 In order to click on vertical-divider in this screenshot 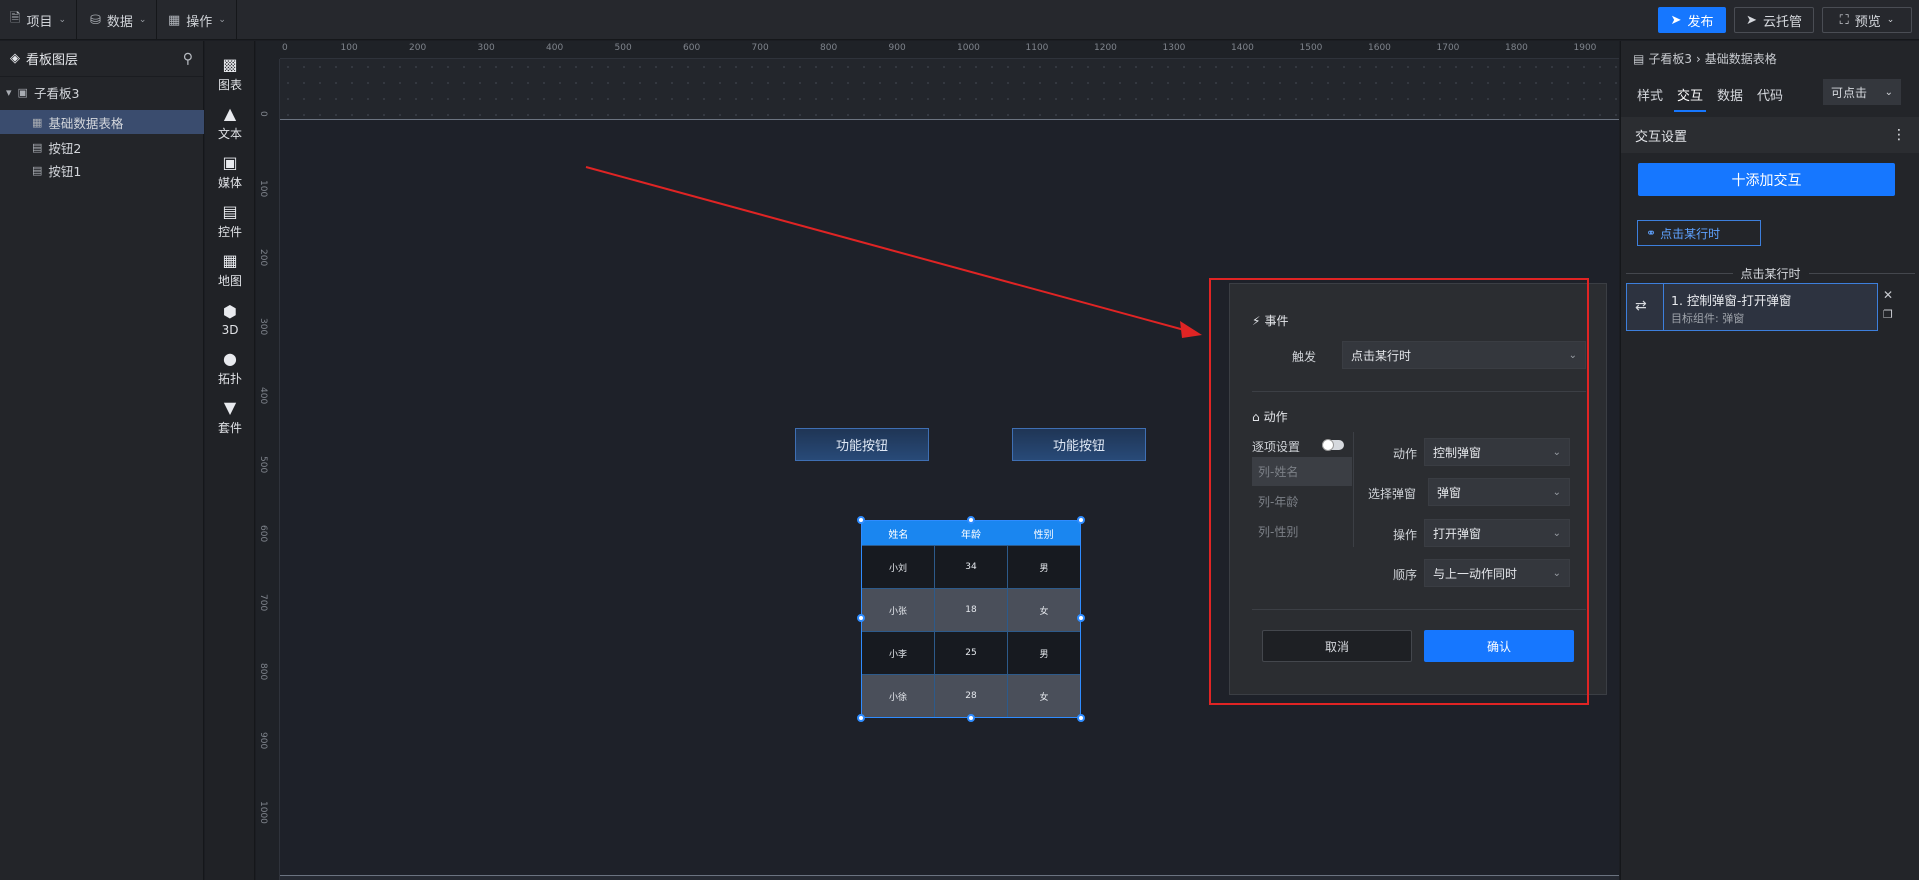, I will do `click(1353, 489)`.